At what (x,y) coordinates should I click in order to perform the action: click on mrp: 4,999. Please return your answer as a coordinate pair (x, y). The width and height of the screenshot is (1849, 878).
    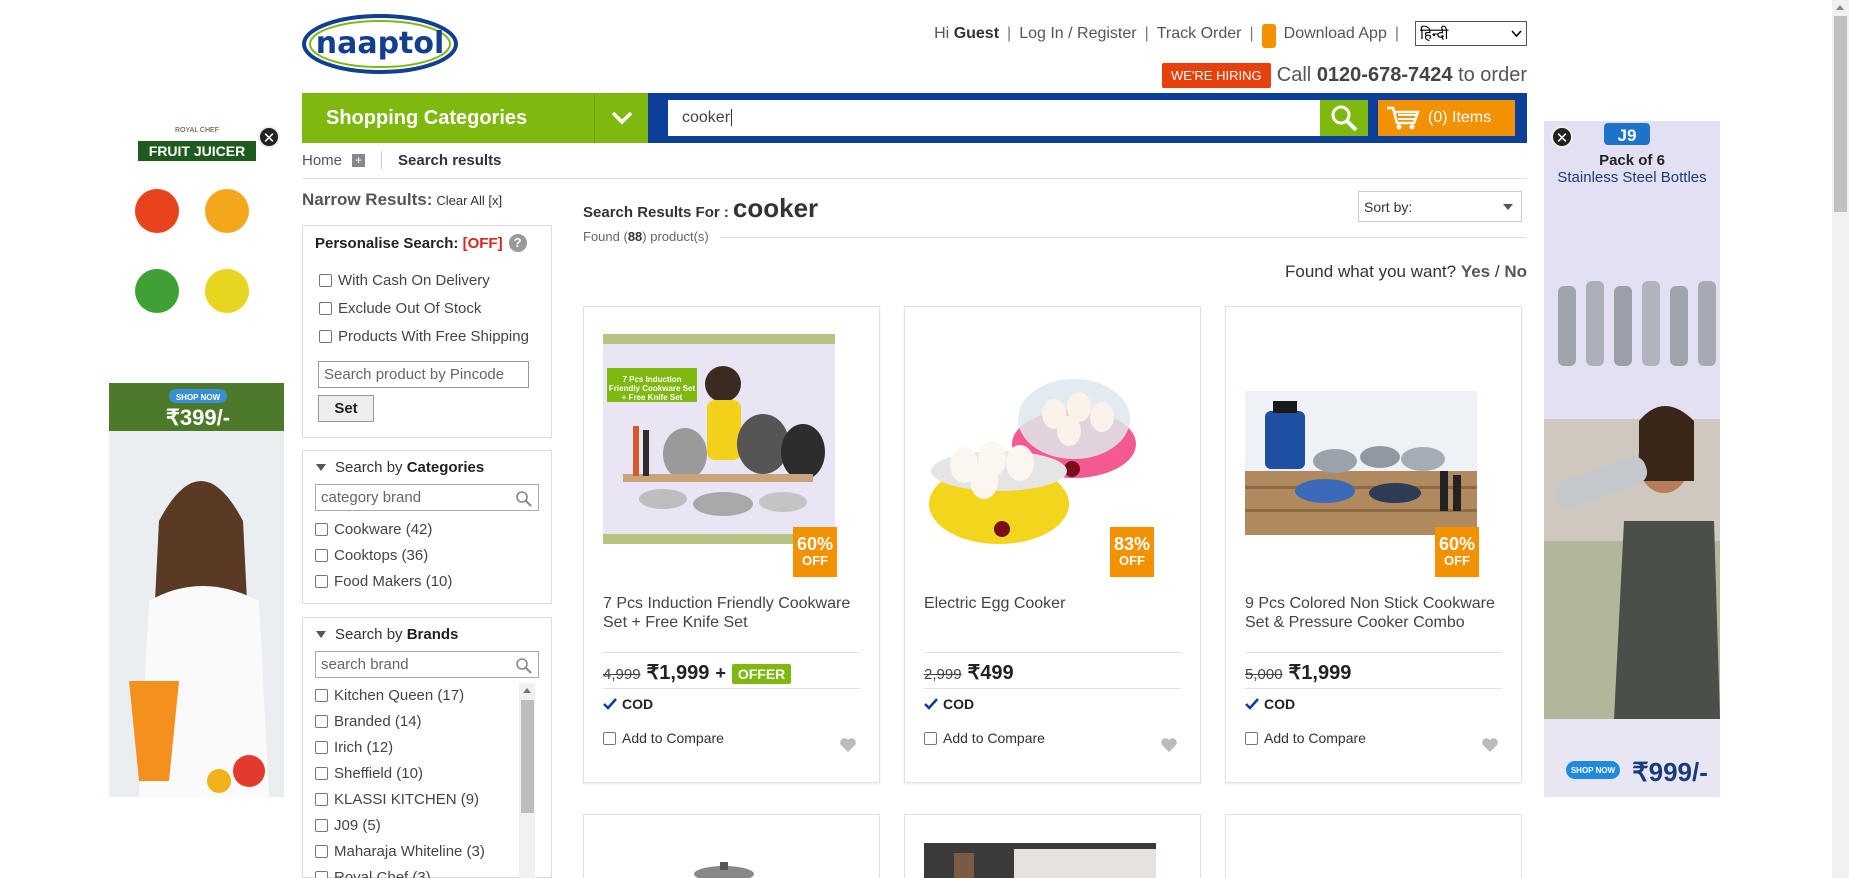
    Looking at the image, I should click on (622, 674).